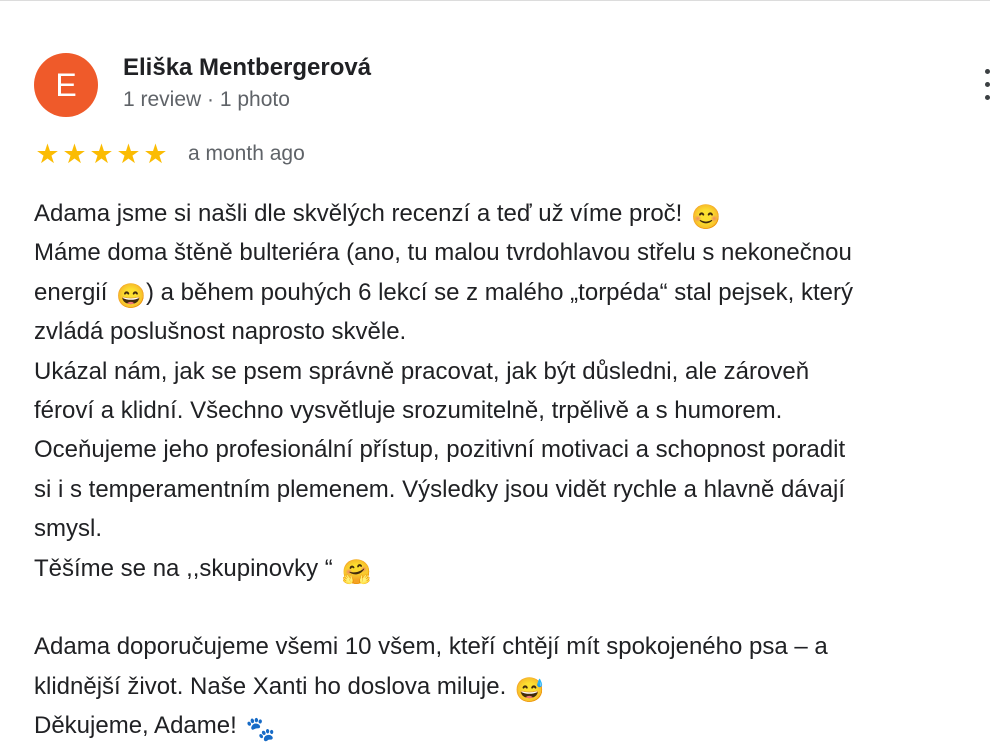  What do you see at coordinates (183, 568) in the screenshot?
I see `review-line-text: Těšíme se na ,,skupinovky “` at bounding box center [183, 568].